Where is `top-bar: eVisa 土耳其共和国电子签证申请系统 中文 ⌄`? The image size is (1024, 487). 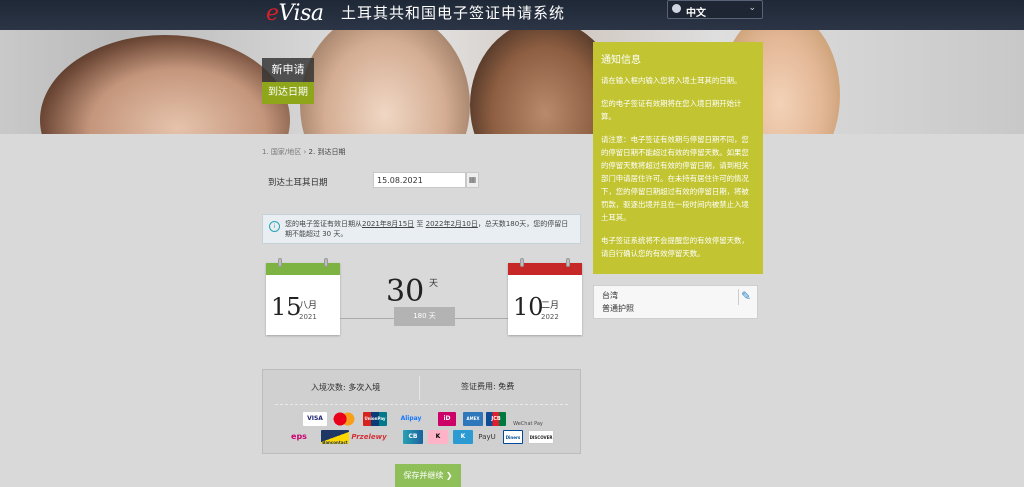 top-bar: eVisa 土耳其共和国电子签证申请系统 中文 ⌄ is located at coordinates (512, 15).